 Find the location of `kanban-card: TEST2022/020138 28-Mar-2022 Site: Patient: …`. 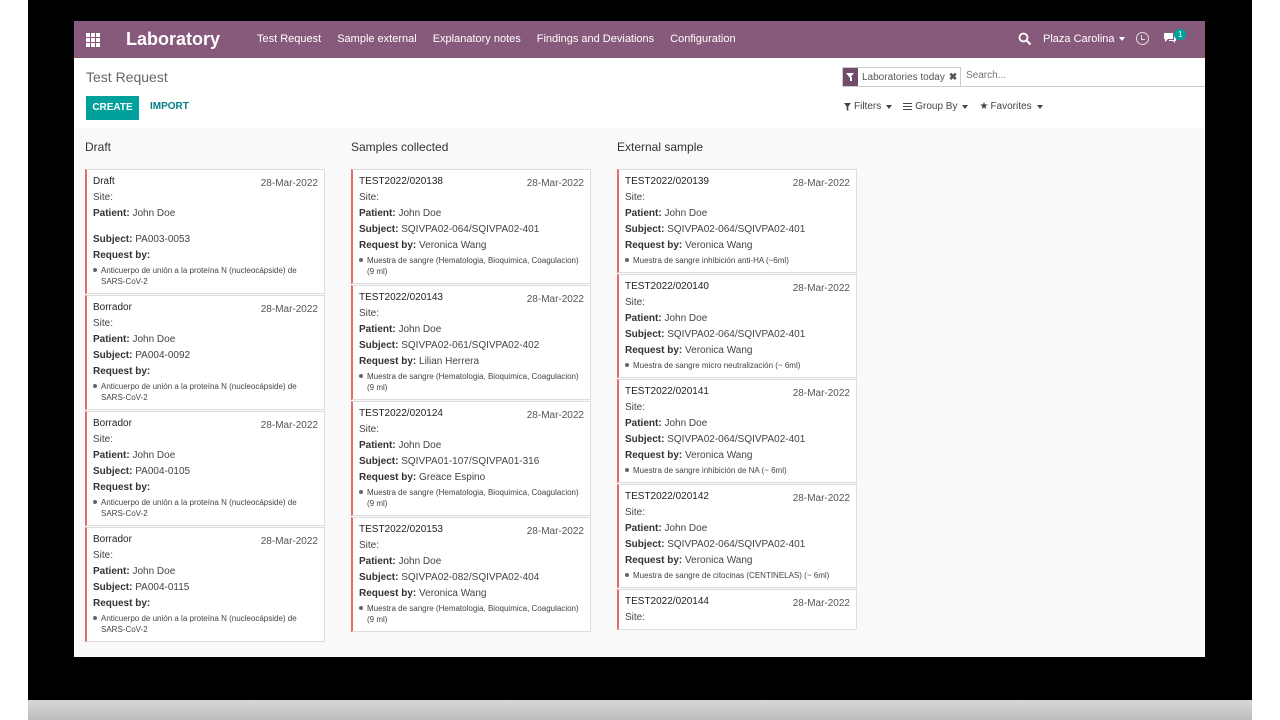

kanban-card: TEST2022/020138 28-Mar-2022 Site: Patient: … is located at coordinates (471, 226).